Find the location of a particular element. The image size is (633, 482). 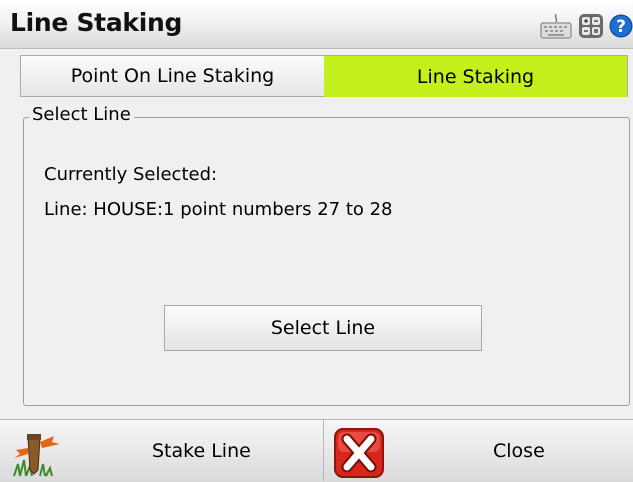

select-line-button: Select Line is located at coordinates (323, 328).